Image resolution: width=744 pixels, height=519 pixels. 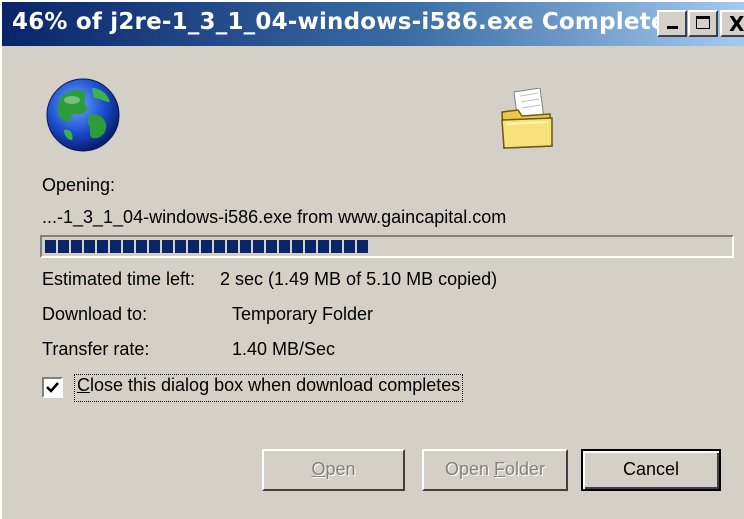 I want to click on close-on-complete-checkbox, so click(x=52, y=387).